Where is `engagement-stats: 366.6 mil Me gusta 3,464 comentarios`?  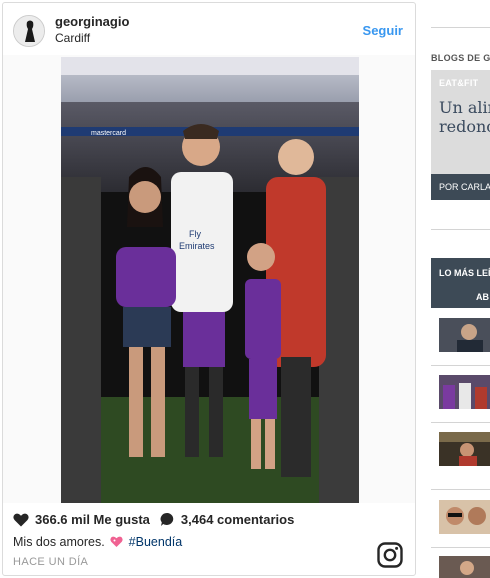
engagement-stats: 366.6 mil Me gusta 3,464 comentarios is located at coordinates (153, 519).